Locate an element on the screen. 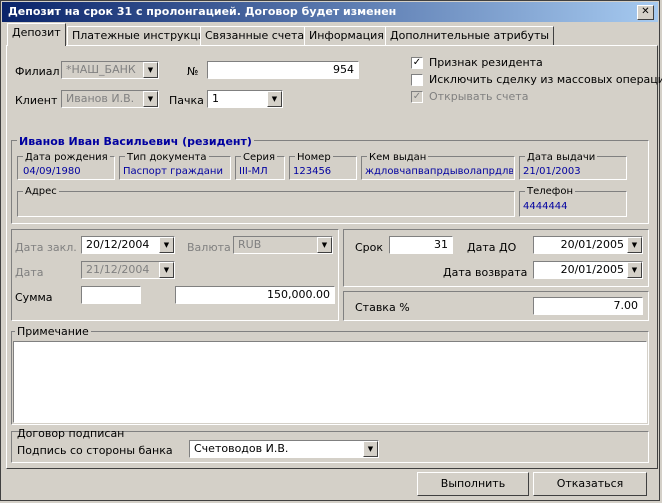  issue-date-value: 21/01/2003 is located at coordinates (552, 171).